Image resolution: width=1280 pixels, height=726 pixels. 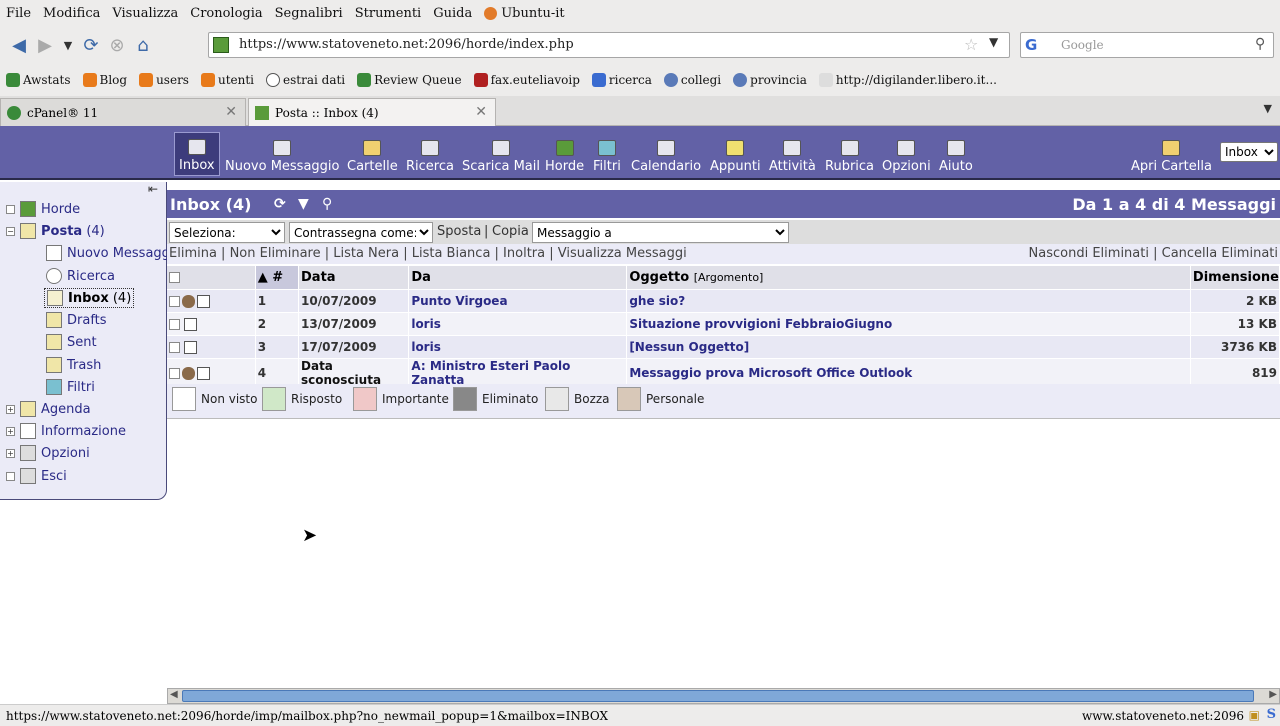 What do you see at coordinates (43, 209) in the screenshot?
I see `tree-horde: Horde` at bounding box center [43, 209].